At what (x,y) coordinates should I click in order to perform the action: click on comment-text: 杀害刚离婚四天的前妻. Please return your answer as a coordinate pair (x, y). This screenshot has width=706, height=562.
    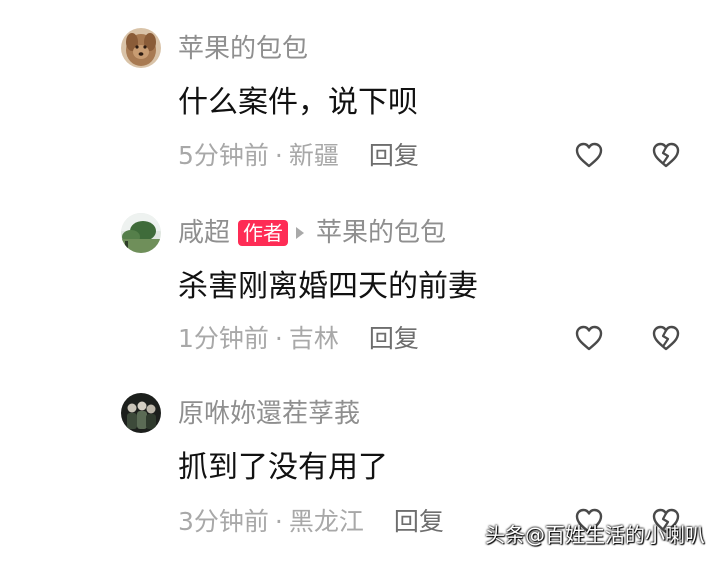
    Looking at the image, I should click on (328, 286).